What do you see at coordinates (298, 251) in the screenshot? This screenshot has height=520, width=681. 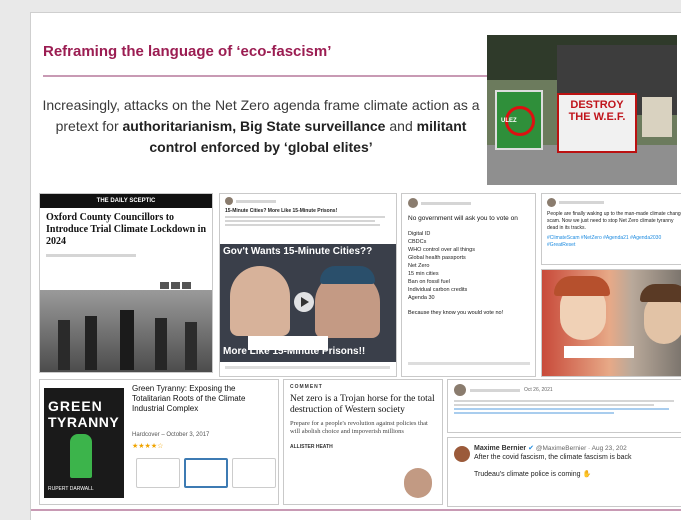 I see `video-caption-top: Gov't Wants 15-Minute Cities??` at bounding box center [298, 251].